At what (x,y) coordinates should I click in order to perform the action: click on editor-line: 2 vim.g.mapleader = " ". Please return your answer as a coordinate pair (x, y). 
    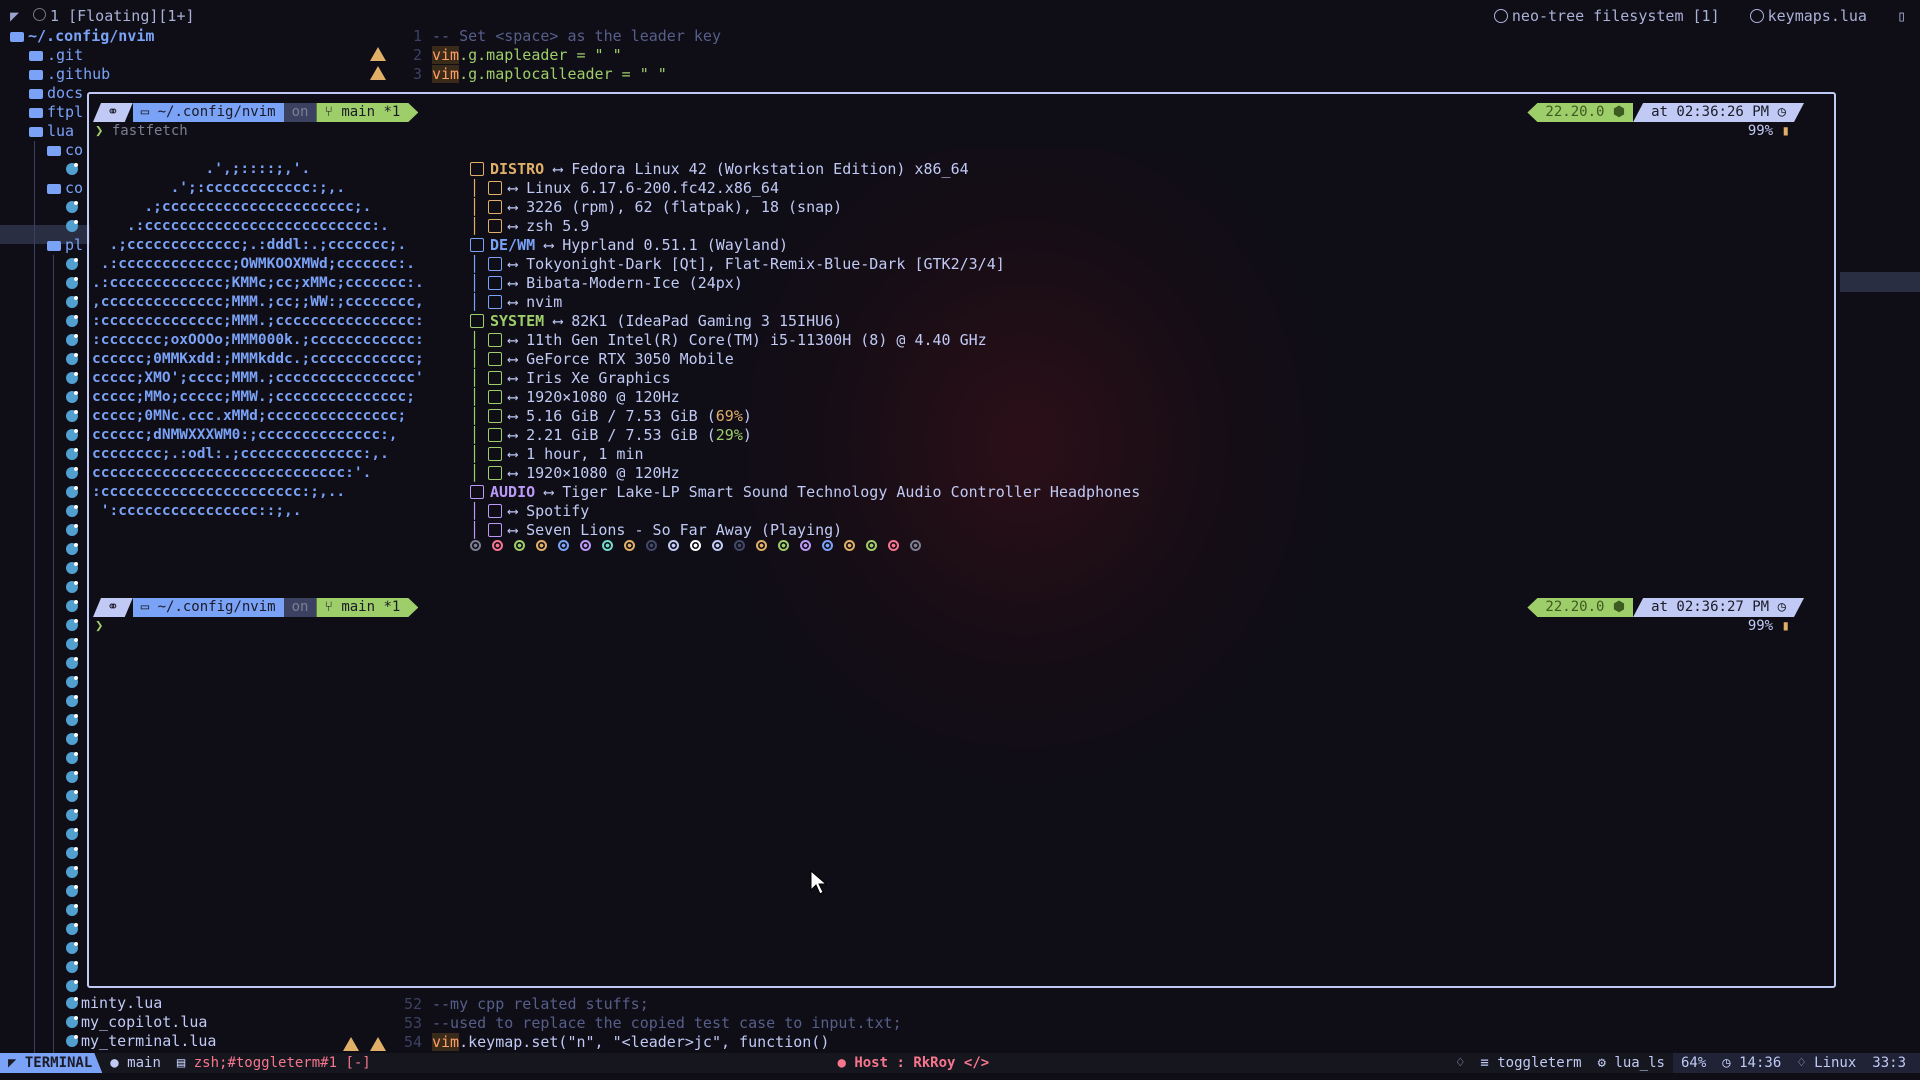
    Looking at the image, I should click on (510, 55).